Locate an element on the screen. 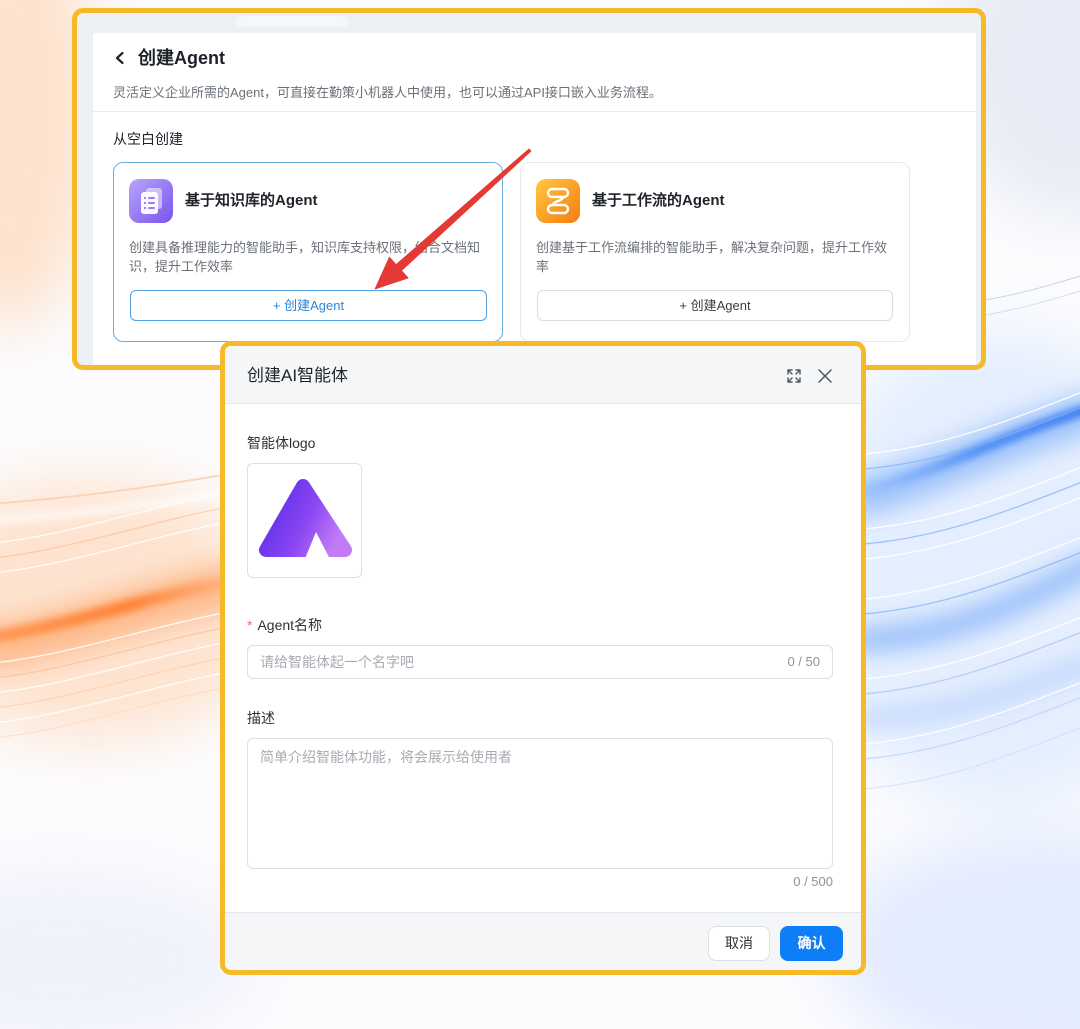 This screenshot has height=1029, width=1080. workflow-icon is located at coordinates (558, 201).